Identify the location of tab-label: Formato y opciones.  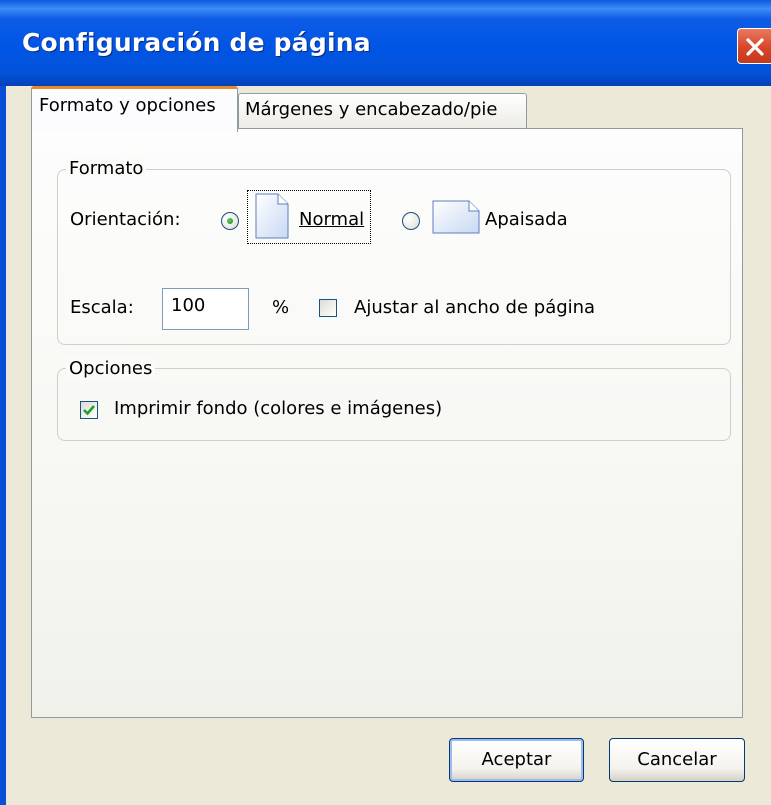
(127, 105).